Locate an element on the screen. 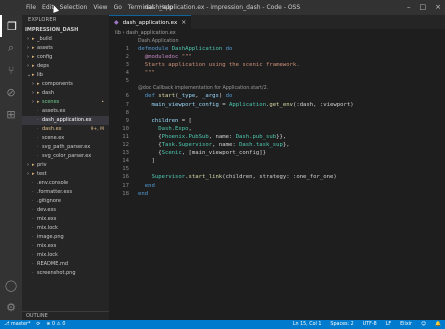  status-item: UTF-8 is located at coordinates (370, 324).